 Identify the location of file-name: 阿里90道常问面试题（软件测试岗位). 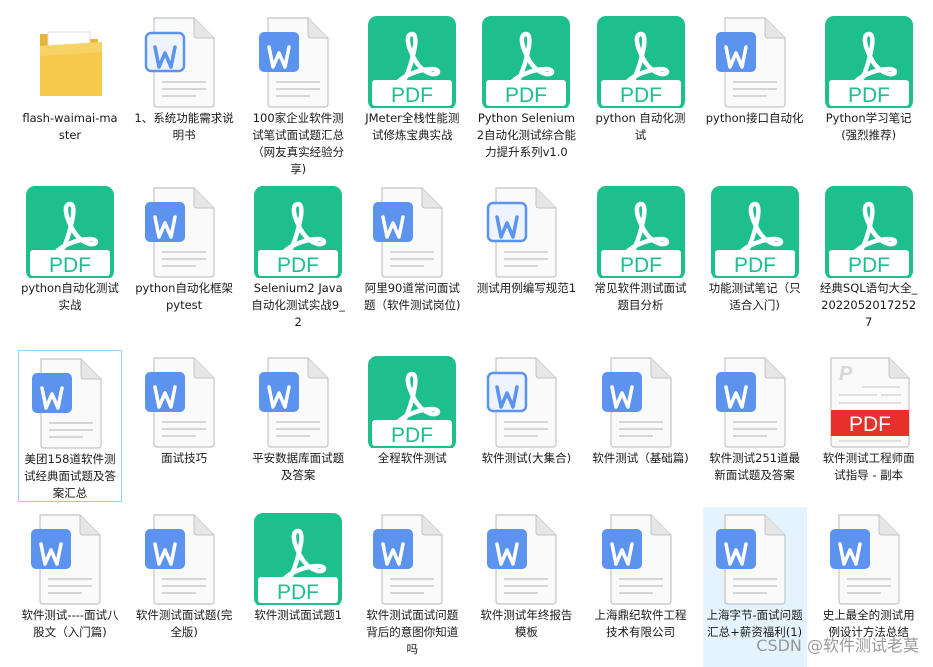
(412, 296).